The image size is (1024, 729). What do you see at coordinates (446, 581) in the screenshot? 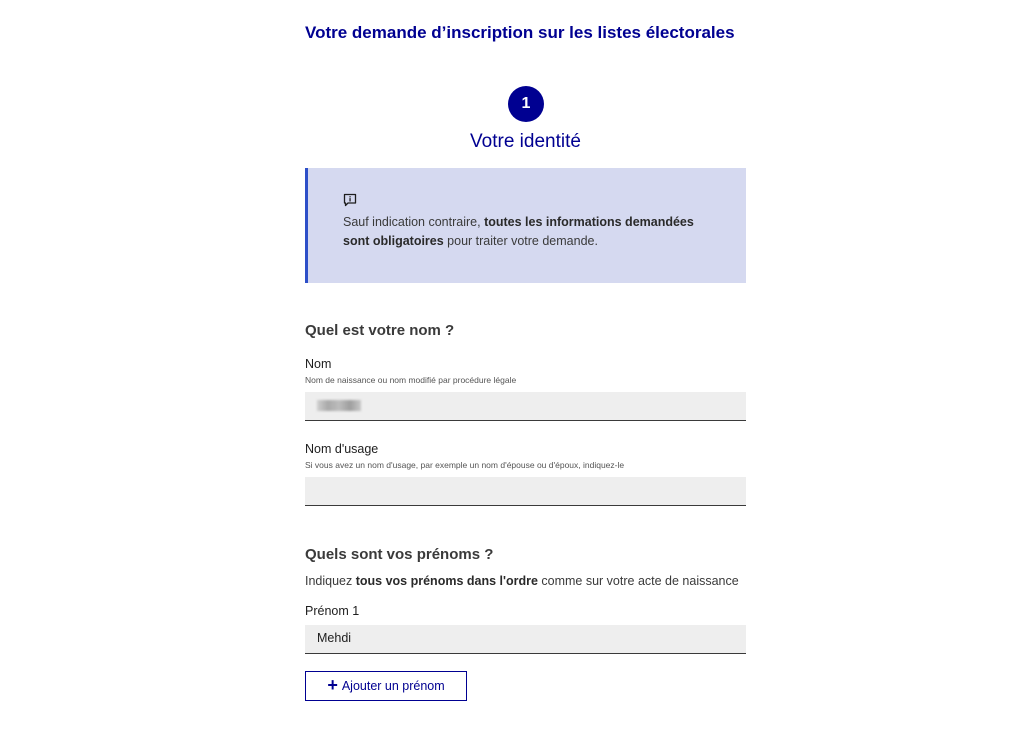
I see `prenoms-intro-bold: tous vos prénoms dans l'ordre` at bounding box center [446, 581].